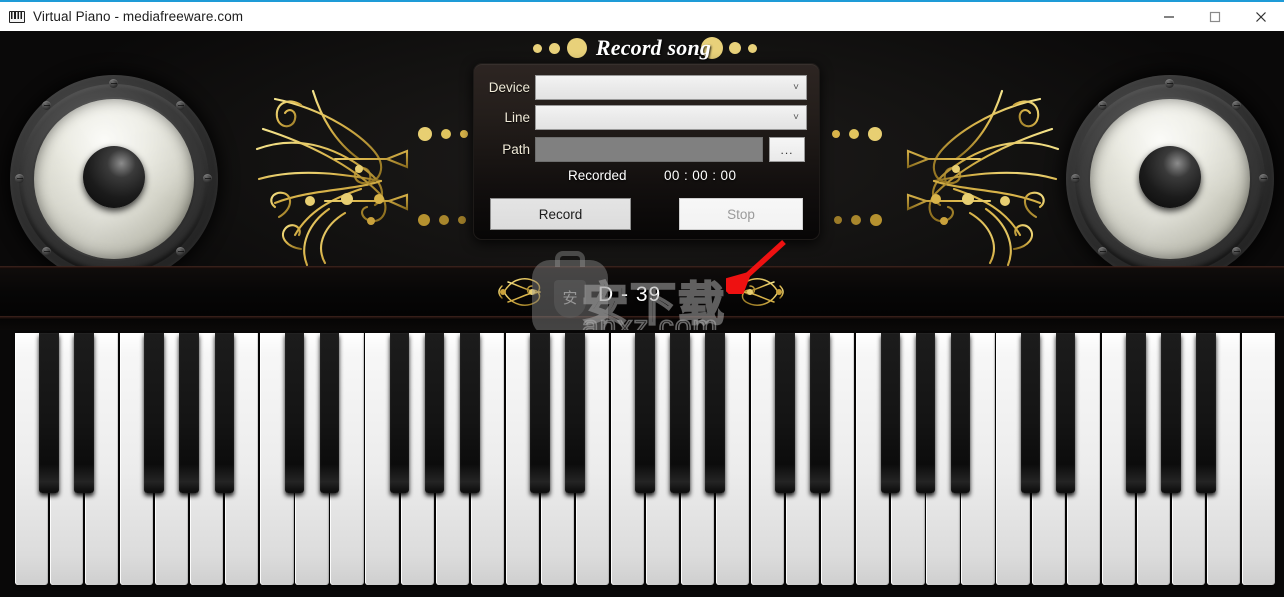 This screenshot has width=1284, height=597. What do you see at coordinates (597, 175) in the screenshot?
I see `recorded-label: Recorded` at bounding box center [597, 175].